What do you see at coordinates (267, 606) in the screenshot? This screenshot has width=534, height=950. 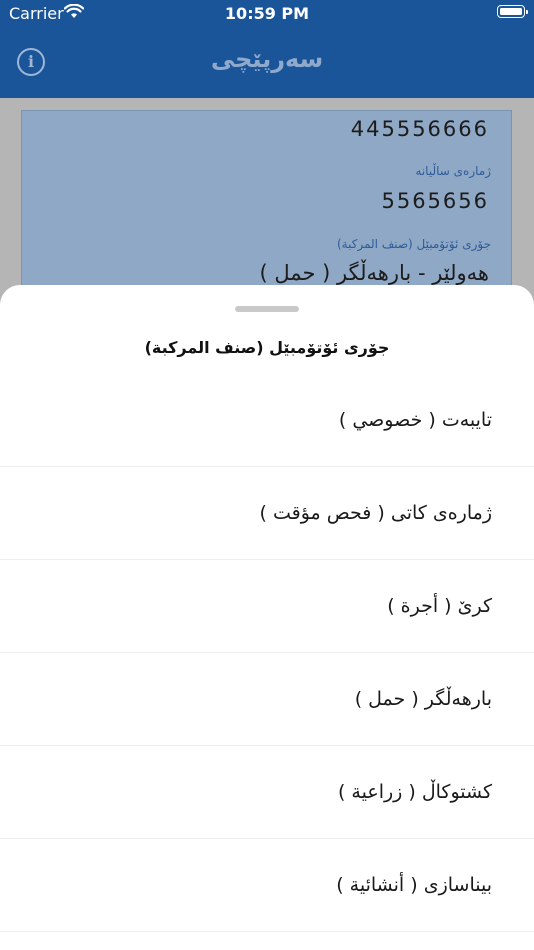 I see `option-taxi: کرێ ( أجرة )` at bounding box center [267, 606].